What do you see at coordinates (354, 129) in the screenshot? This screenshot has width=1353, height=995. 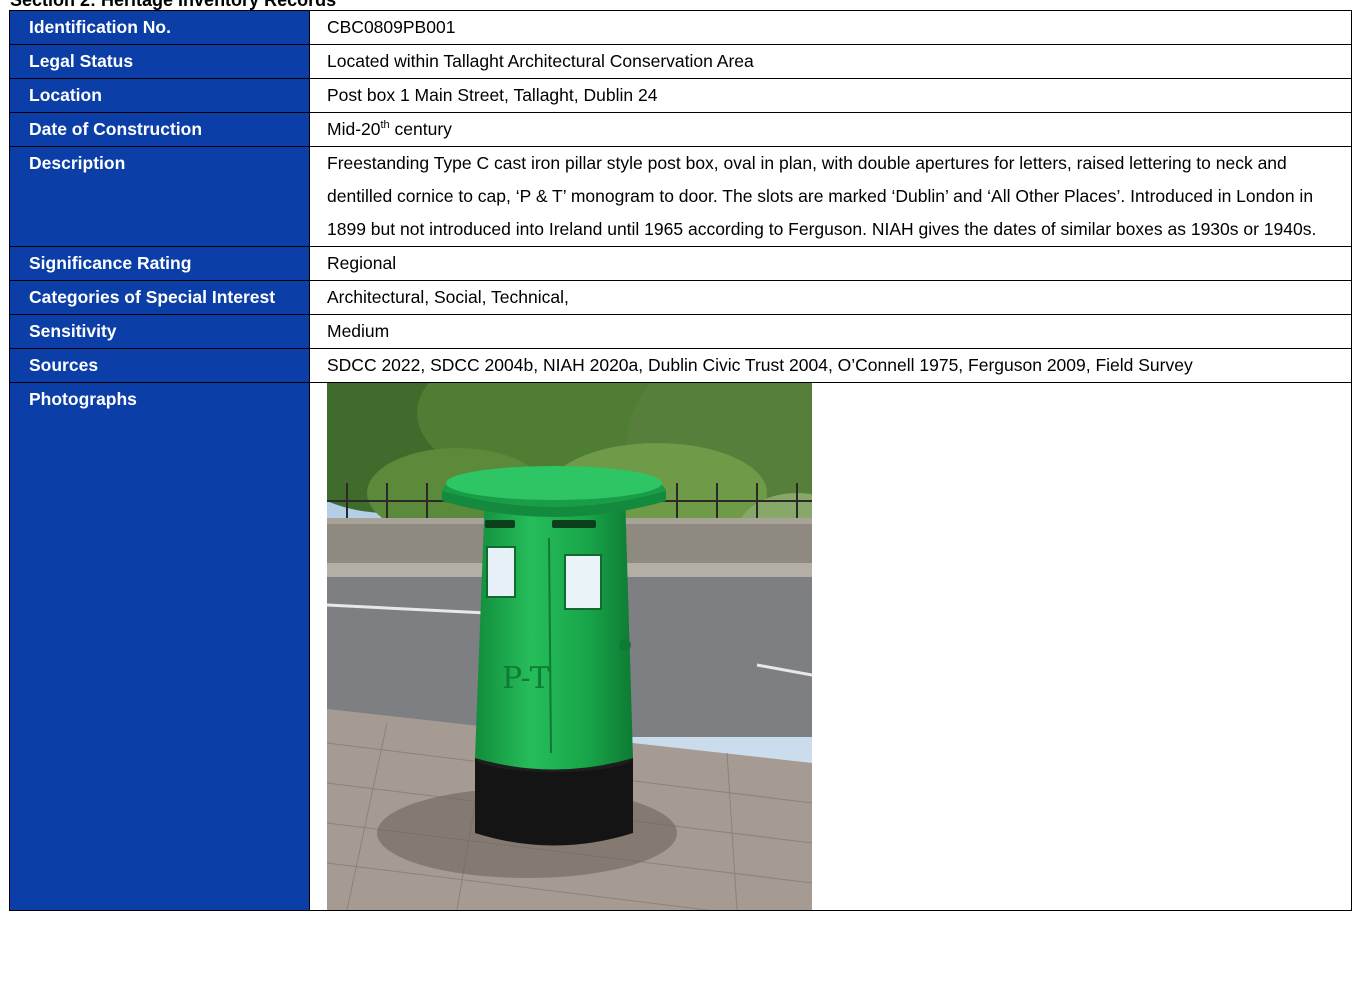 I see `date-prefix: Mid-20` at bounding box center [354, 129].